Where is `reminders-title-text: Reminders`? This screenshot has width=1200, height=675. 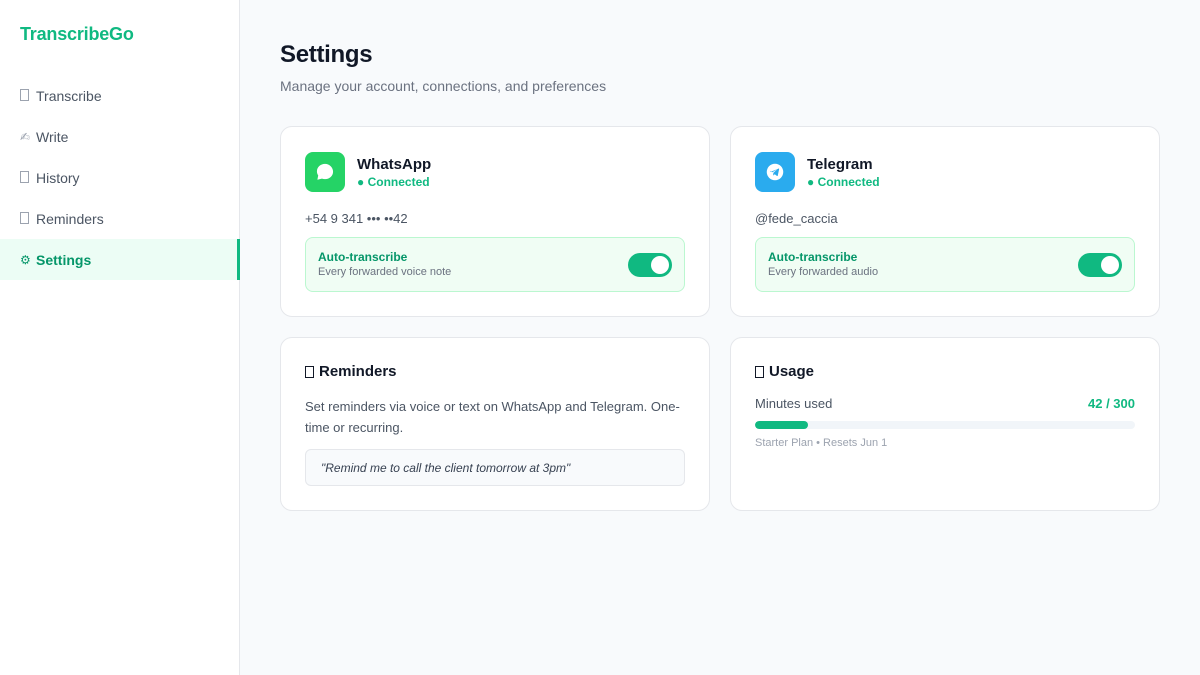
reminders-title-text: Reminders is located at coordinates (358, 371).